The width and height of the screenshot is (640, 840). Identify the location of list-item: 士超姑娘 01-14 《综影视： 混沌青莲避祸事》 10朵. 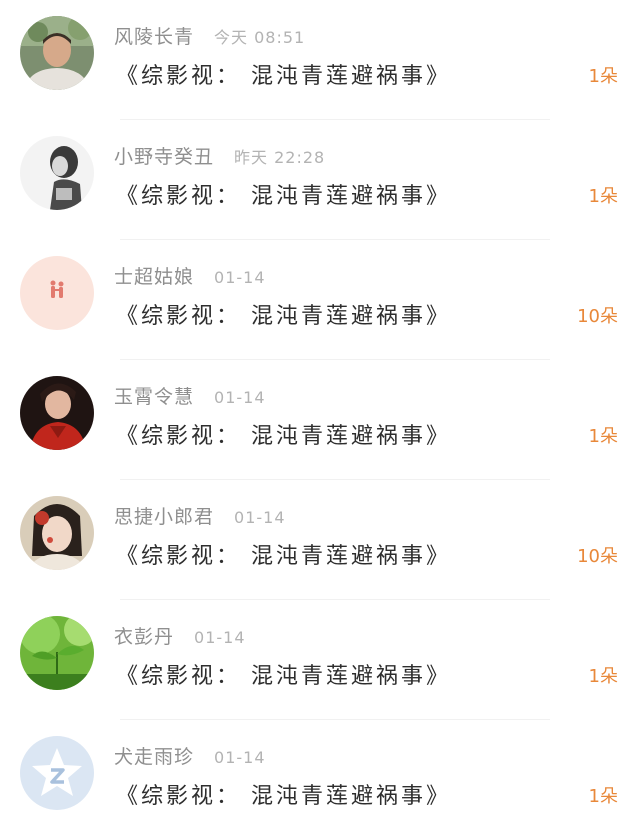
(320, 300).